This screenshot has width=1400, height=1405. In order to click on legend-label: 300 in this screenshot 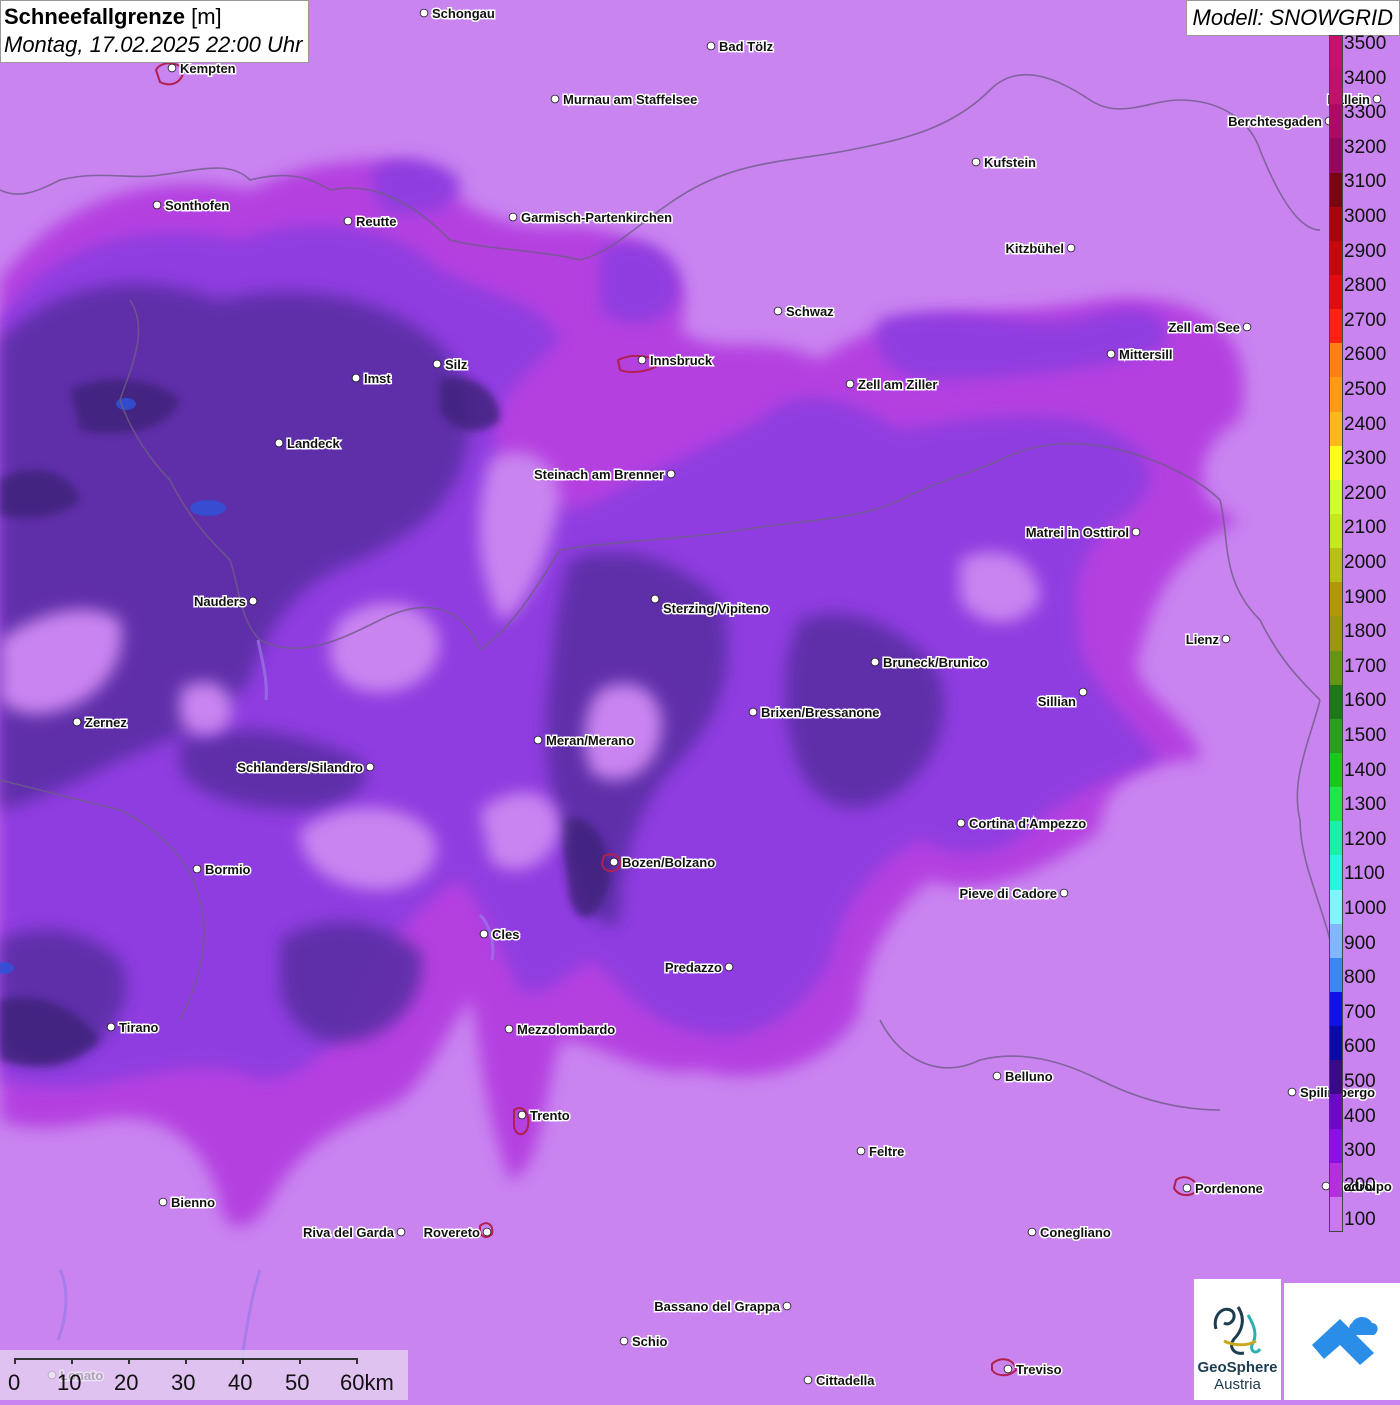, I will do `click(1360, 1151)`.